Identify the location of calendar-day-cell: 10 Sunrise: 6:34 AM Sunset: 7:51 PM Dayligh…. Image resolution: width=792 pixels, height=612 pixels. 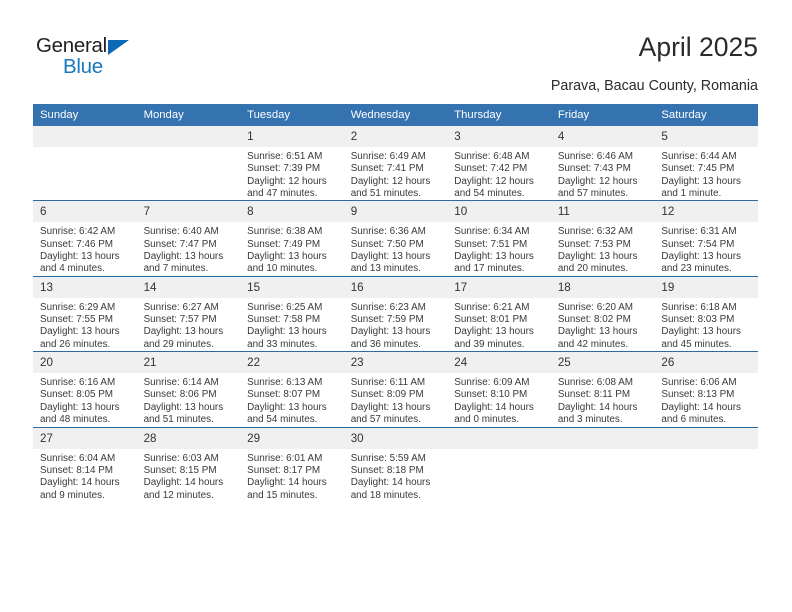
(499, 238).